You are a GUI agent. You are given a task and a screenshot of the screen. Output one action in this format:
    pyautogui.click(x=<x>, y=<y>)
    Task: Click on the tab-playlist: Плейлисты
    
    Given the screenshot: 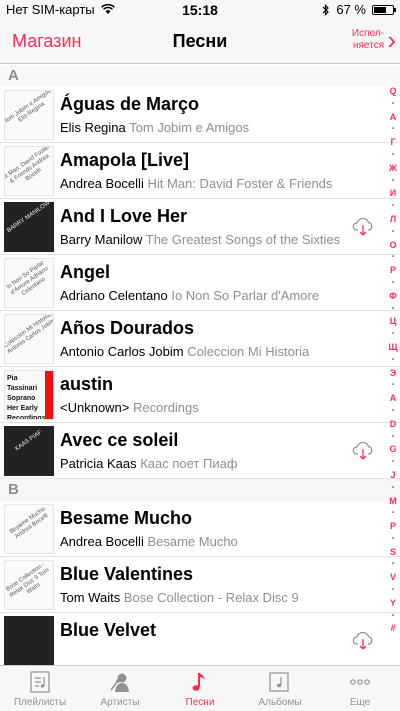 What is the action you would take?
    pyautogui.click(x=40, y=688)
    